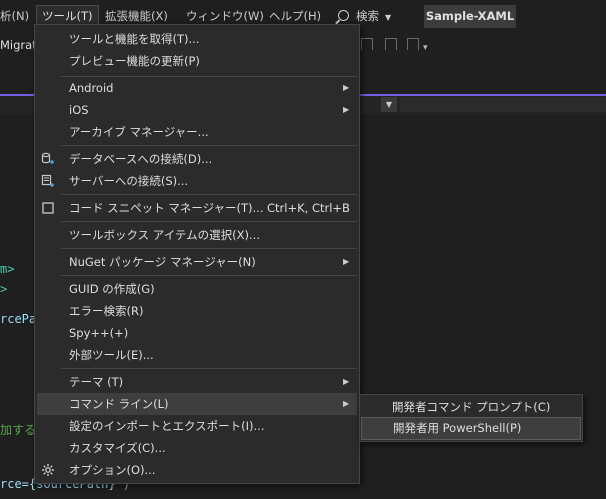 The height and width of the screenshot is (499, 606). I want to click on member-dropdown, so click(503, 104).